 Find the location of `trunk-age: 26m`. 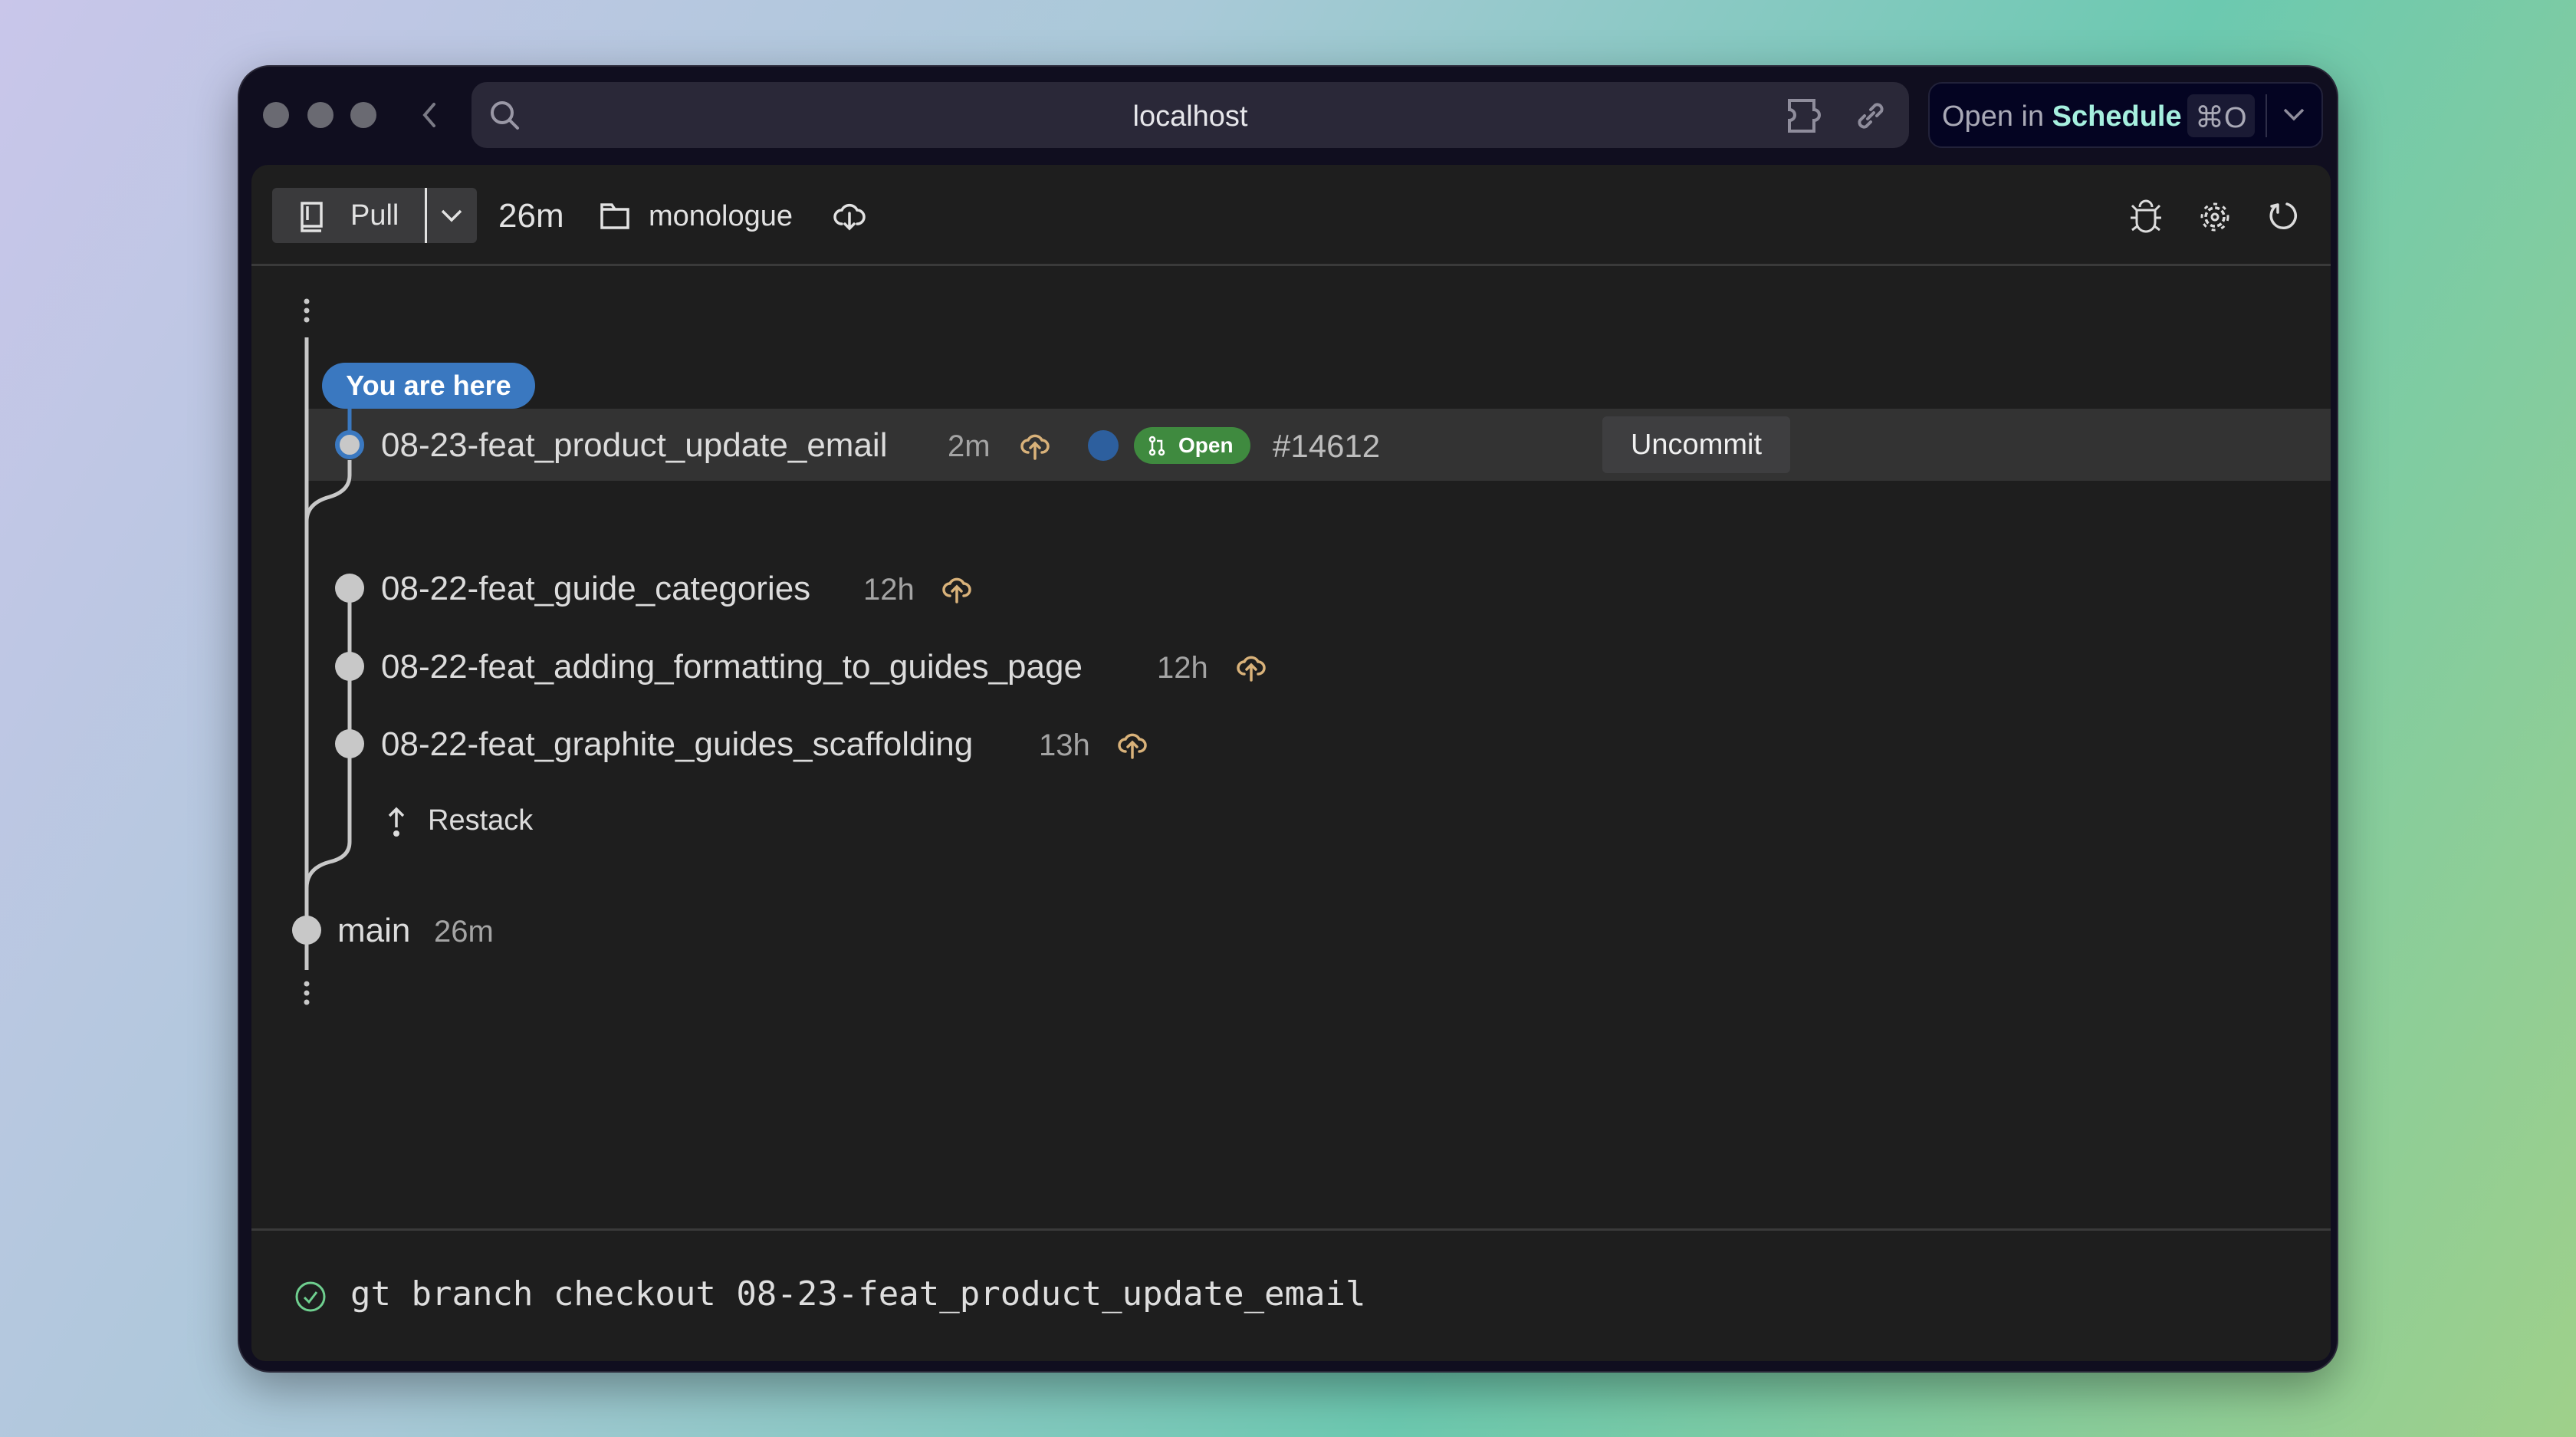

trunk-age: 26m is located at coordinates (464, 932).